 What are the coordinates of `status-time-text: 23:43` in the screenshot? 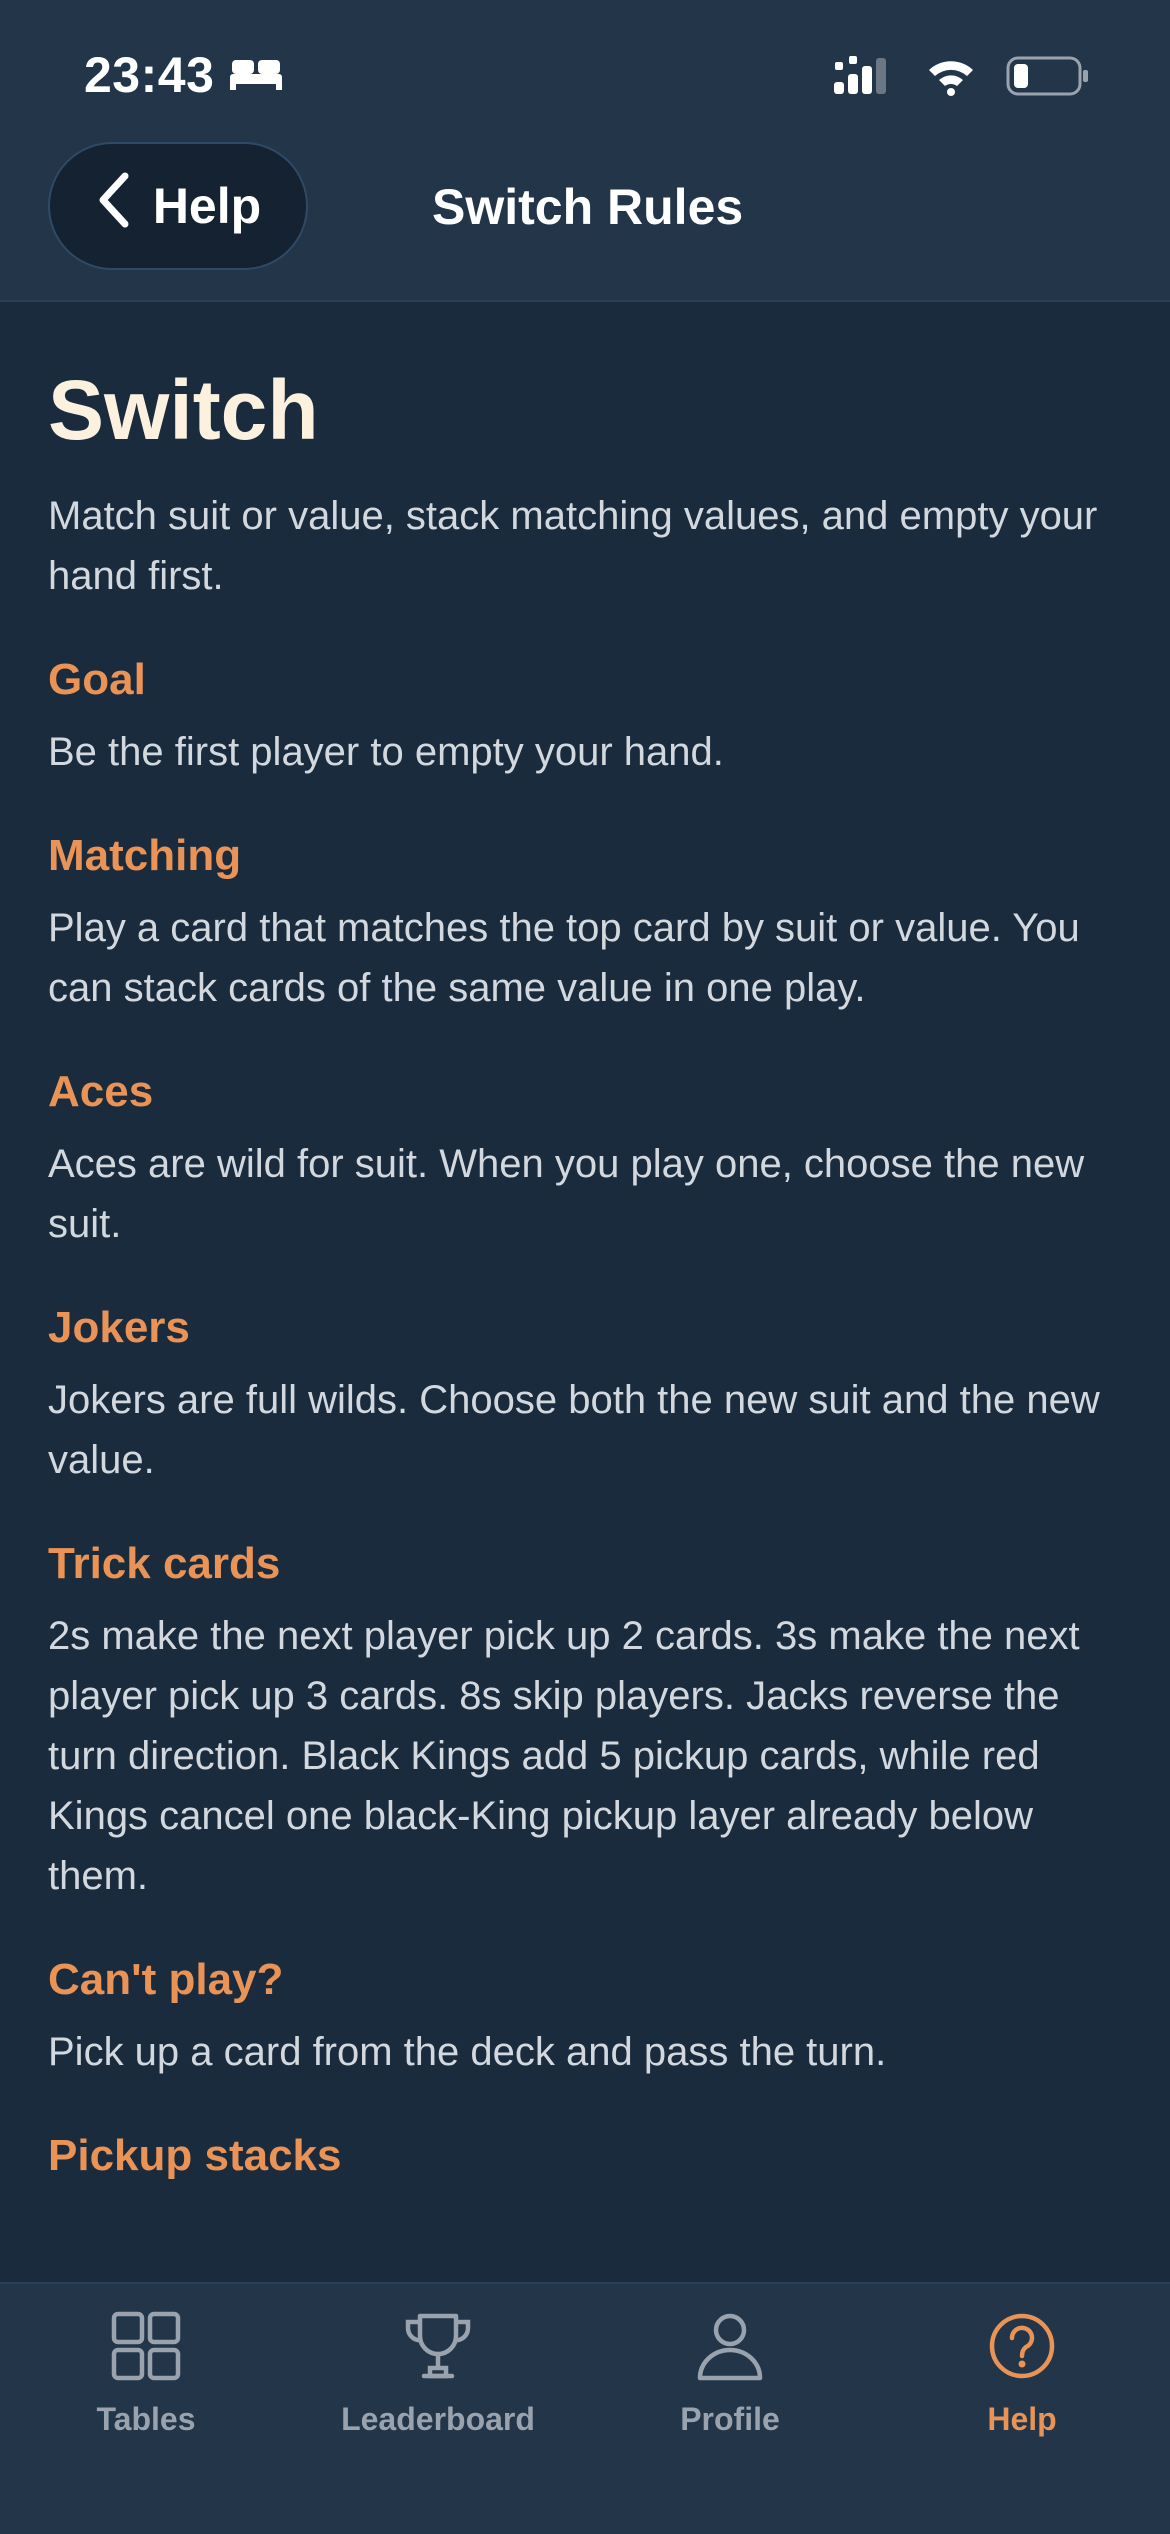 It's located at (149, 75).